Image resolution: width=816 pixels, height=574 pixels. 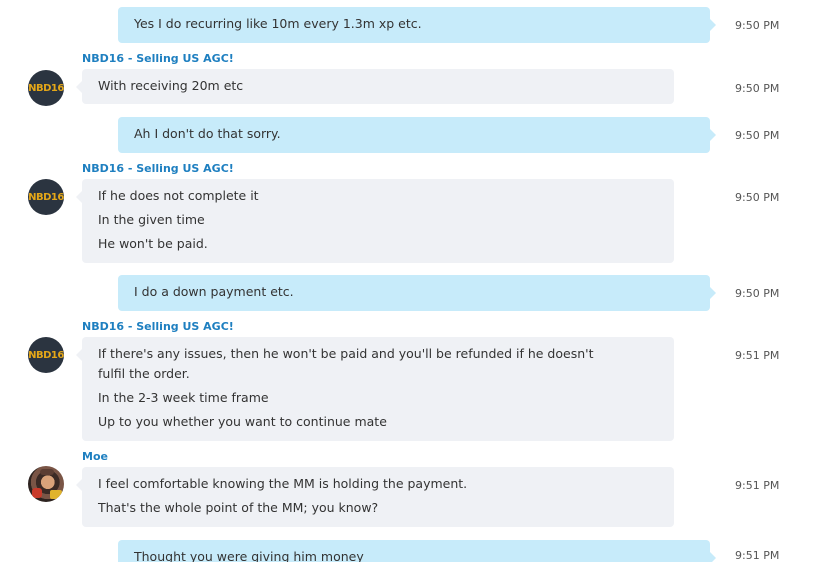 I want to click on message-text: If he does not complete it, so click(x=178, y=195).